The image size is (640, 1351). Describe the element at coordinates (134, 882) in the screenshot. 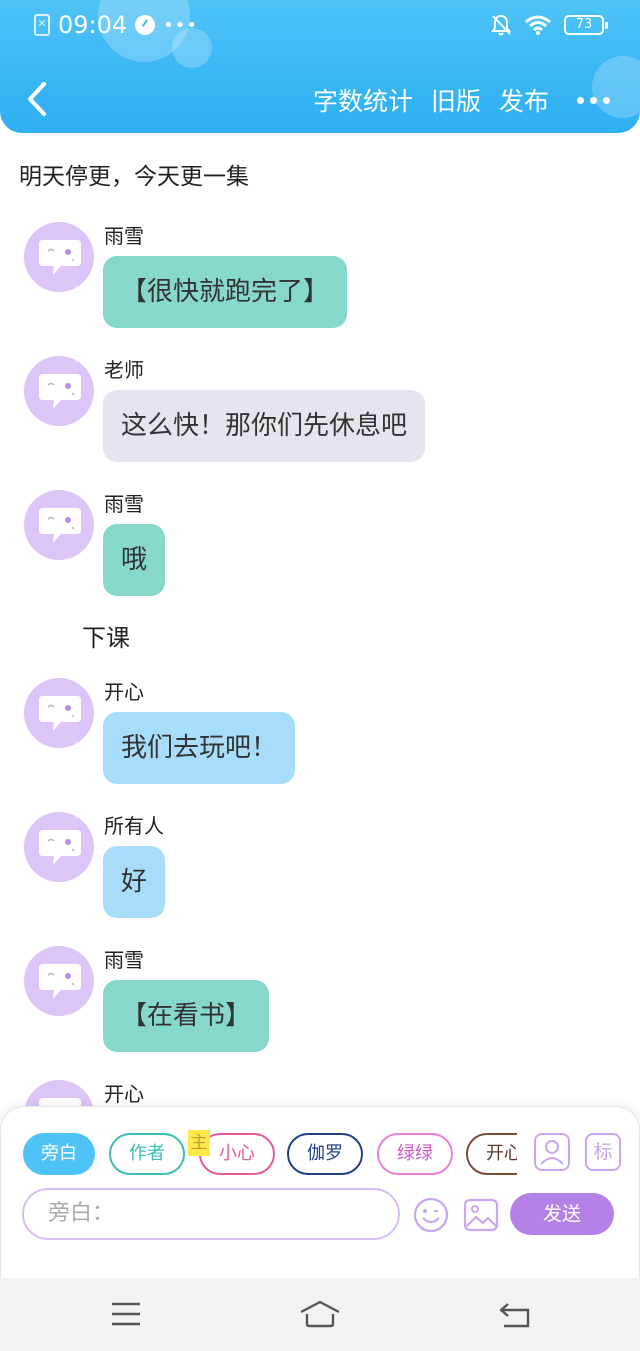

I see `message-bubble: 好` at that location.